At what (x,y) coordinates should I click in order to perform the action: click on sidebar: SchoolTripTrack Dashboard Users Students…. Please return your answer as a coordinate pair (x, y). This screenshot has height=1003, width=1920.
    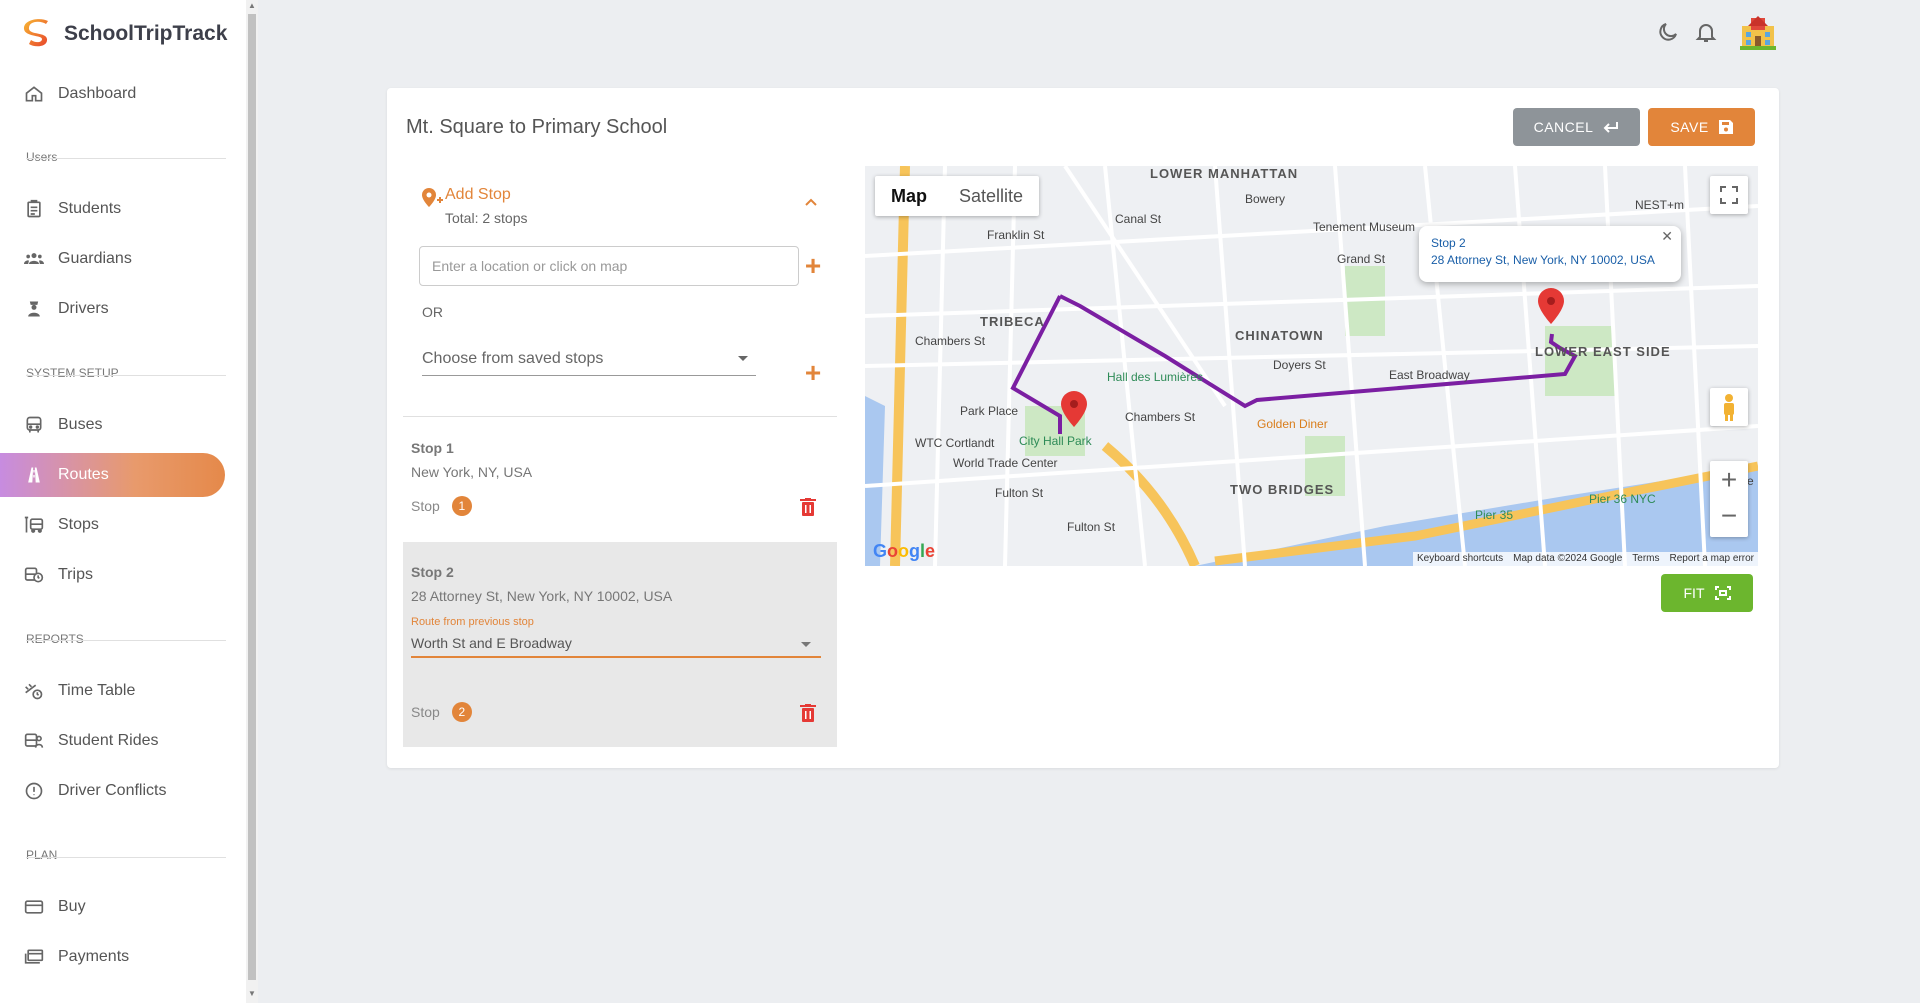
    Looking at the image, I should click on (123, 501).